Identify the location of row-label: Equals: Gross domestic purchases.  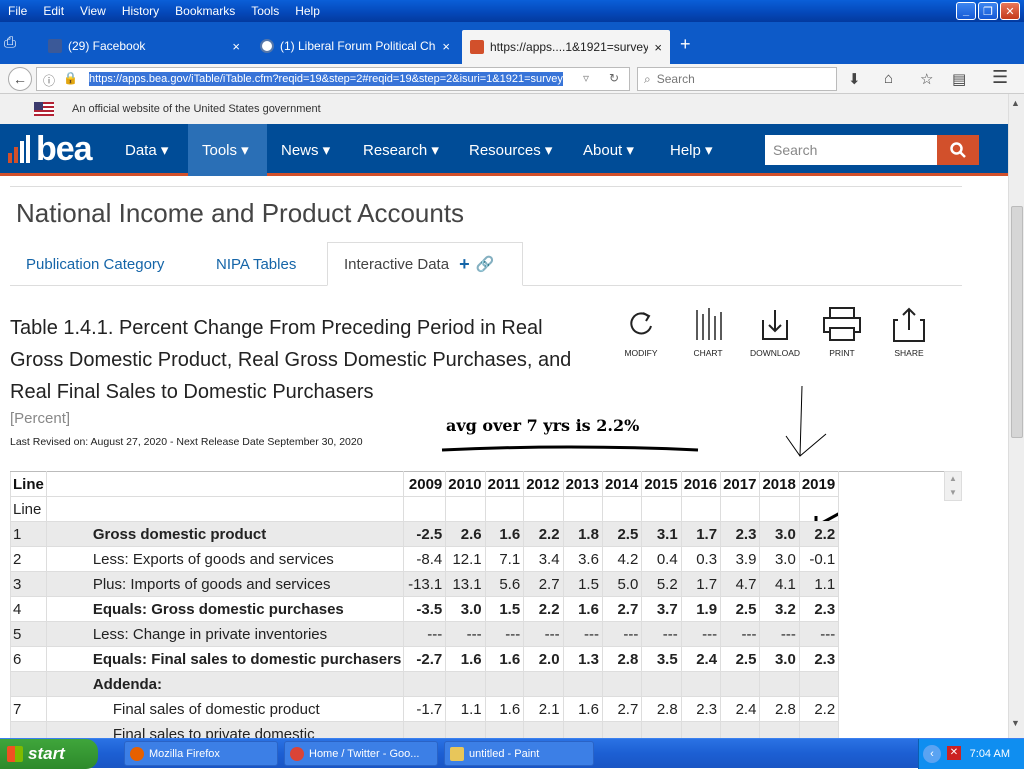
(225, 609).